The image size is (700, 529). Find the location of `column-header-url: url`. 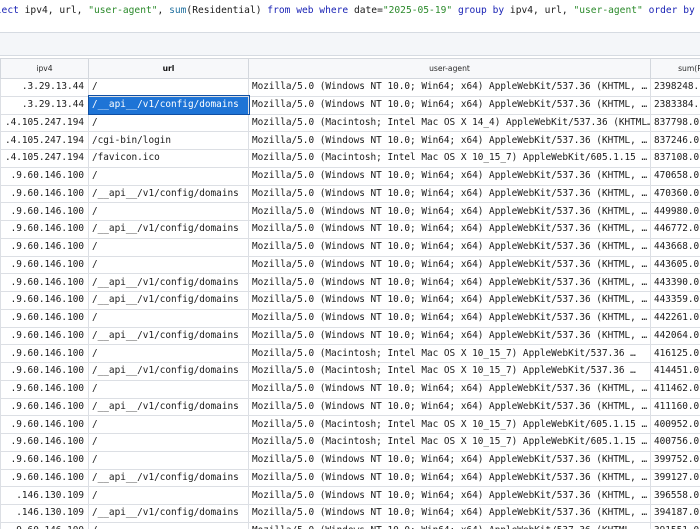

column-header-url: url is located at coordinates (168, 68).